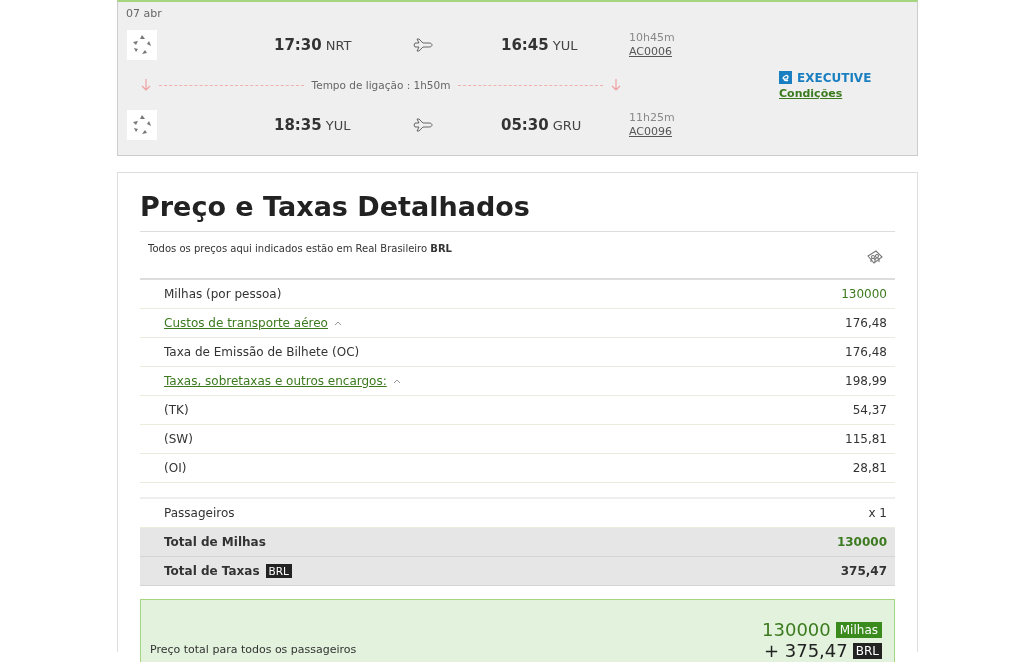 This screenshot has width=1024, height=662. What do you see at coordinates (796, 629) in the screenshot?
I see `total-miles: 130000` at bounding box center [796, 629].